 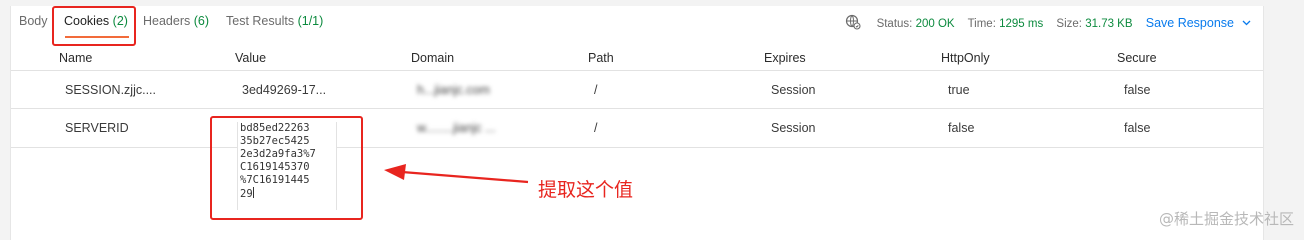 I want to click on column-header-path: Path, so click(x=601, y=58).